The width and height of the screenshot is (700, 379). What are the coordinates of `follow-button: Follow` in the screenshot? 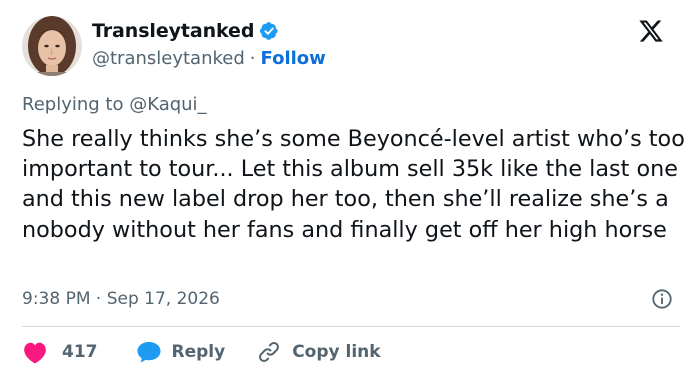 It's located at (293, 58).